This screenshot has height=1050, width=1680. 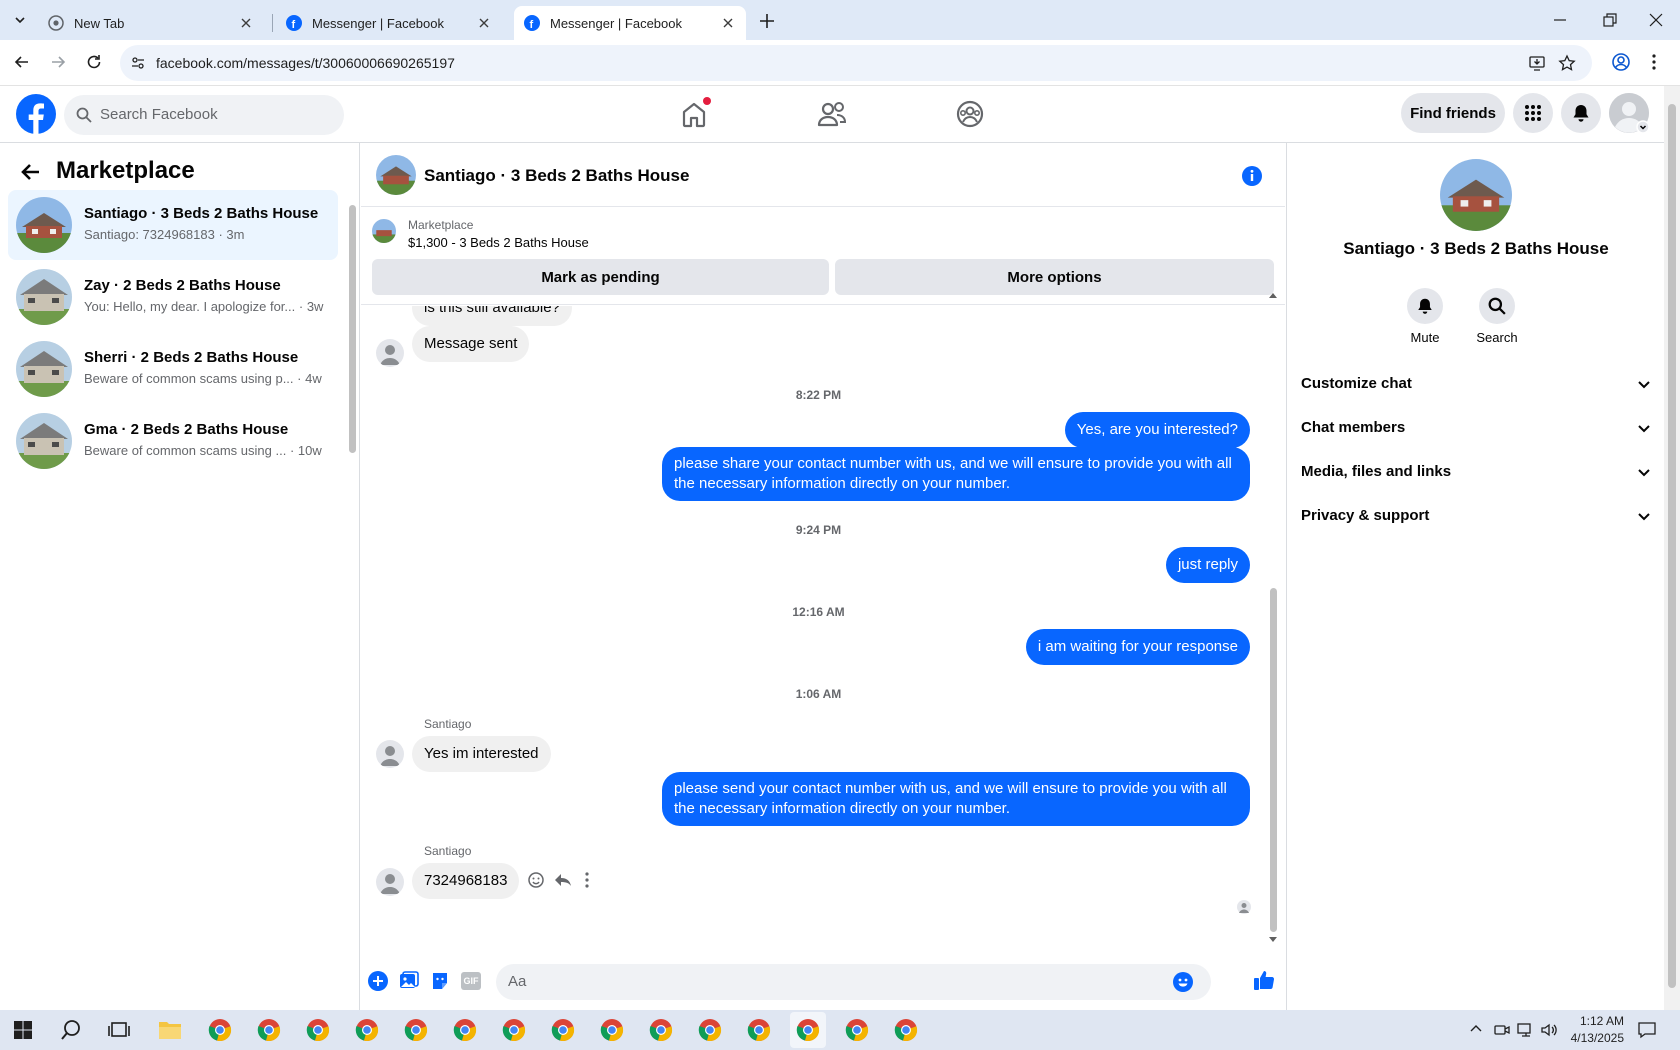 I want to click on tab-search-button, so click(x=20, y=20).